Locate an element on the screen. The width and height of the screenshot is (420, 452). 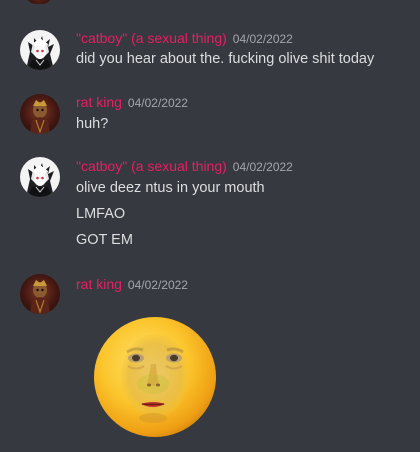
message-text: huh? is located at coordinates (92, 124).